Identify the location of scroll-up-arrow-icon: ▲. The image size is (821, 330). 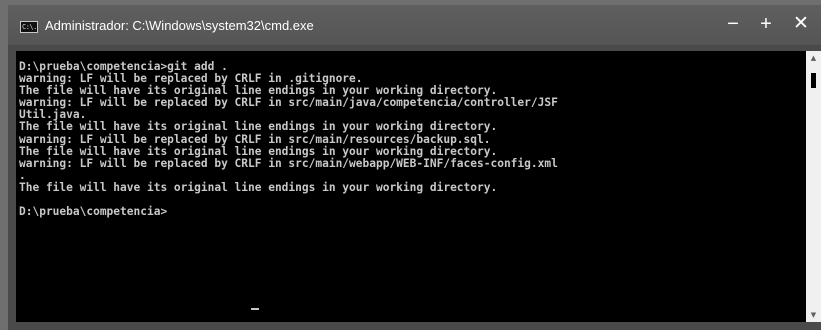
(813, 58).